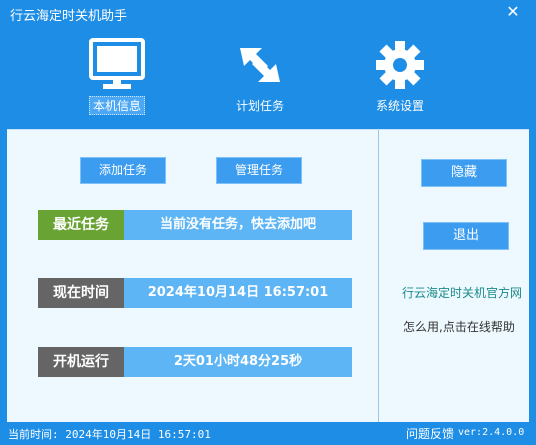 The width and height of the screenshot is (536, 445). I want to click on tab-scheduled-tasks: 计划任务, so click(260, 76).